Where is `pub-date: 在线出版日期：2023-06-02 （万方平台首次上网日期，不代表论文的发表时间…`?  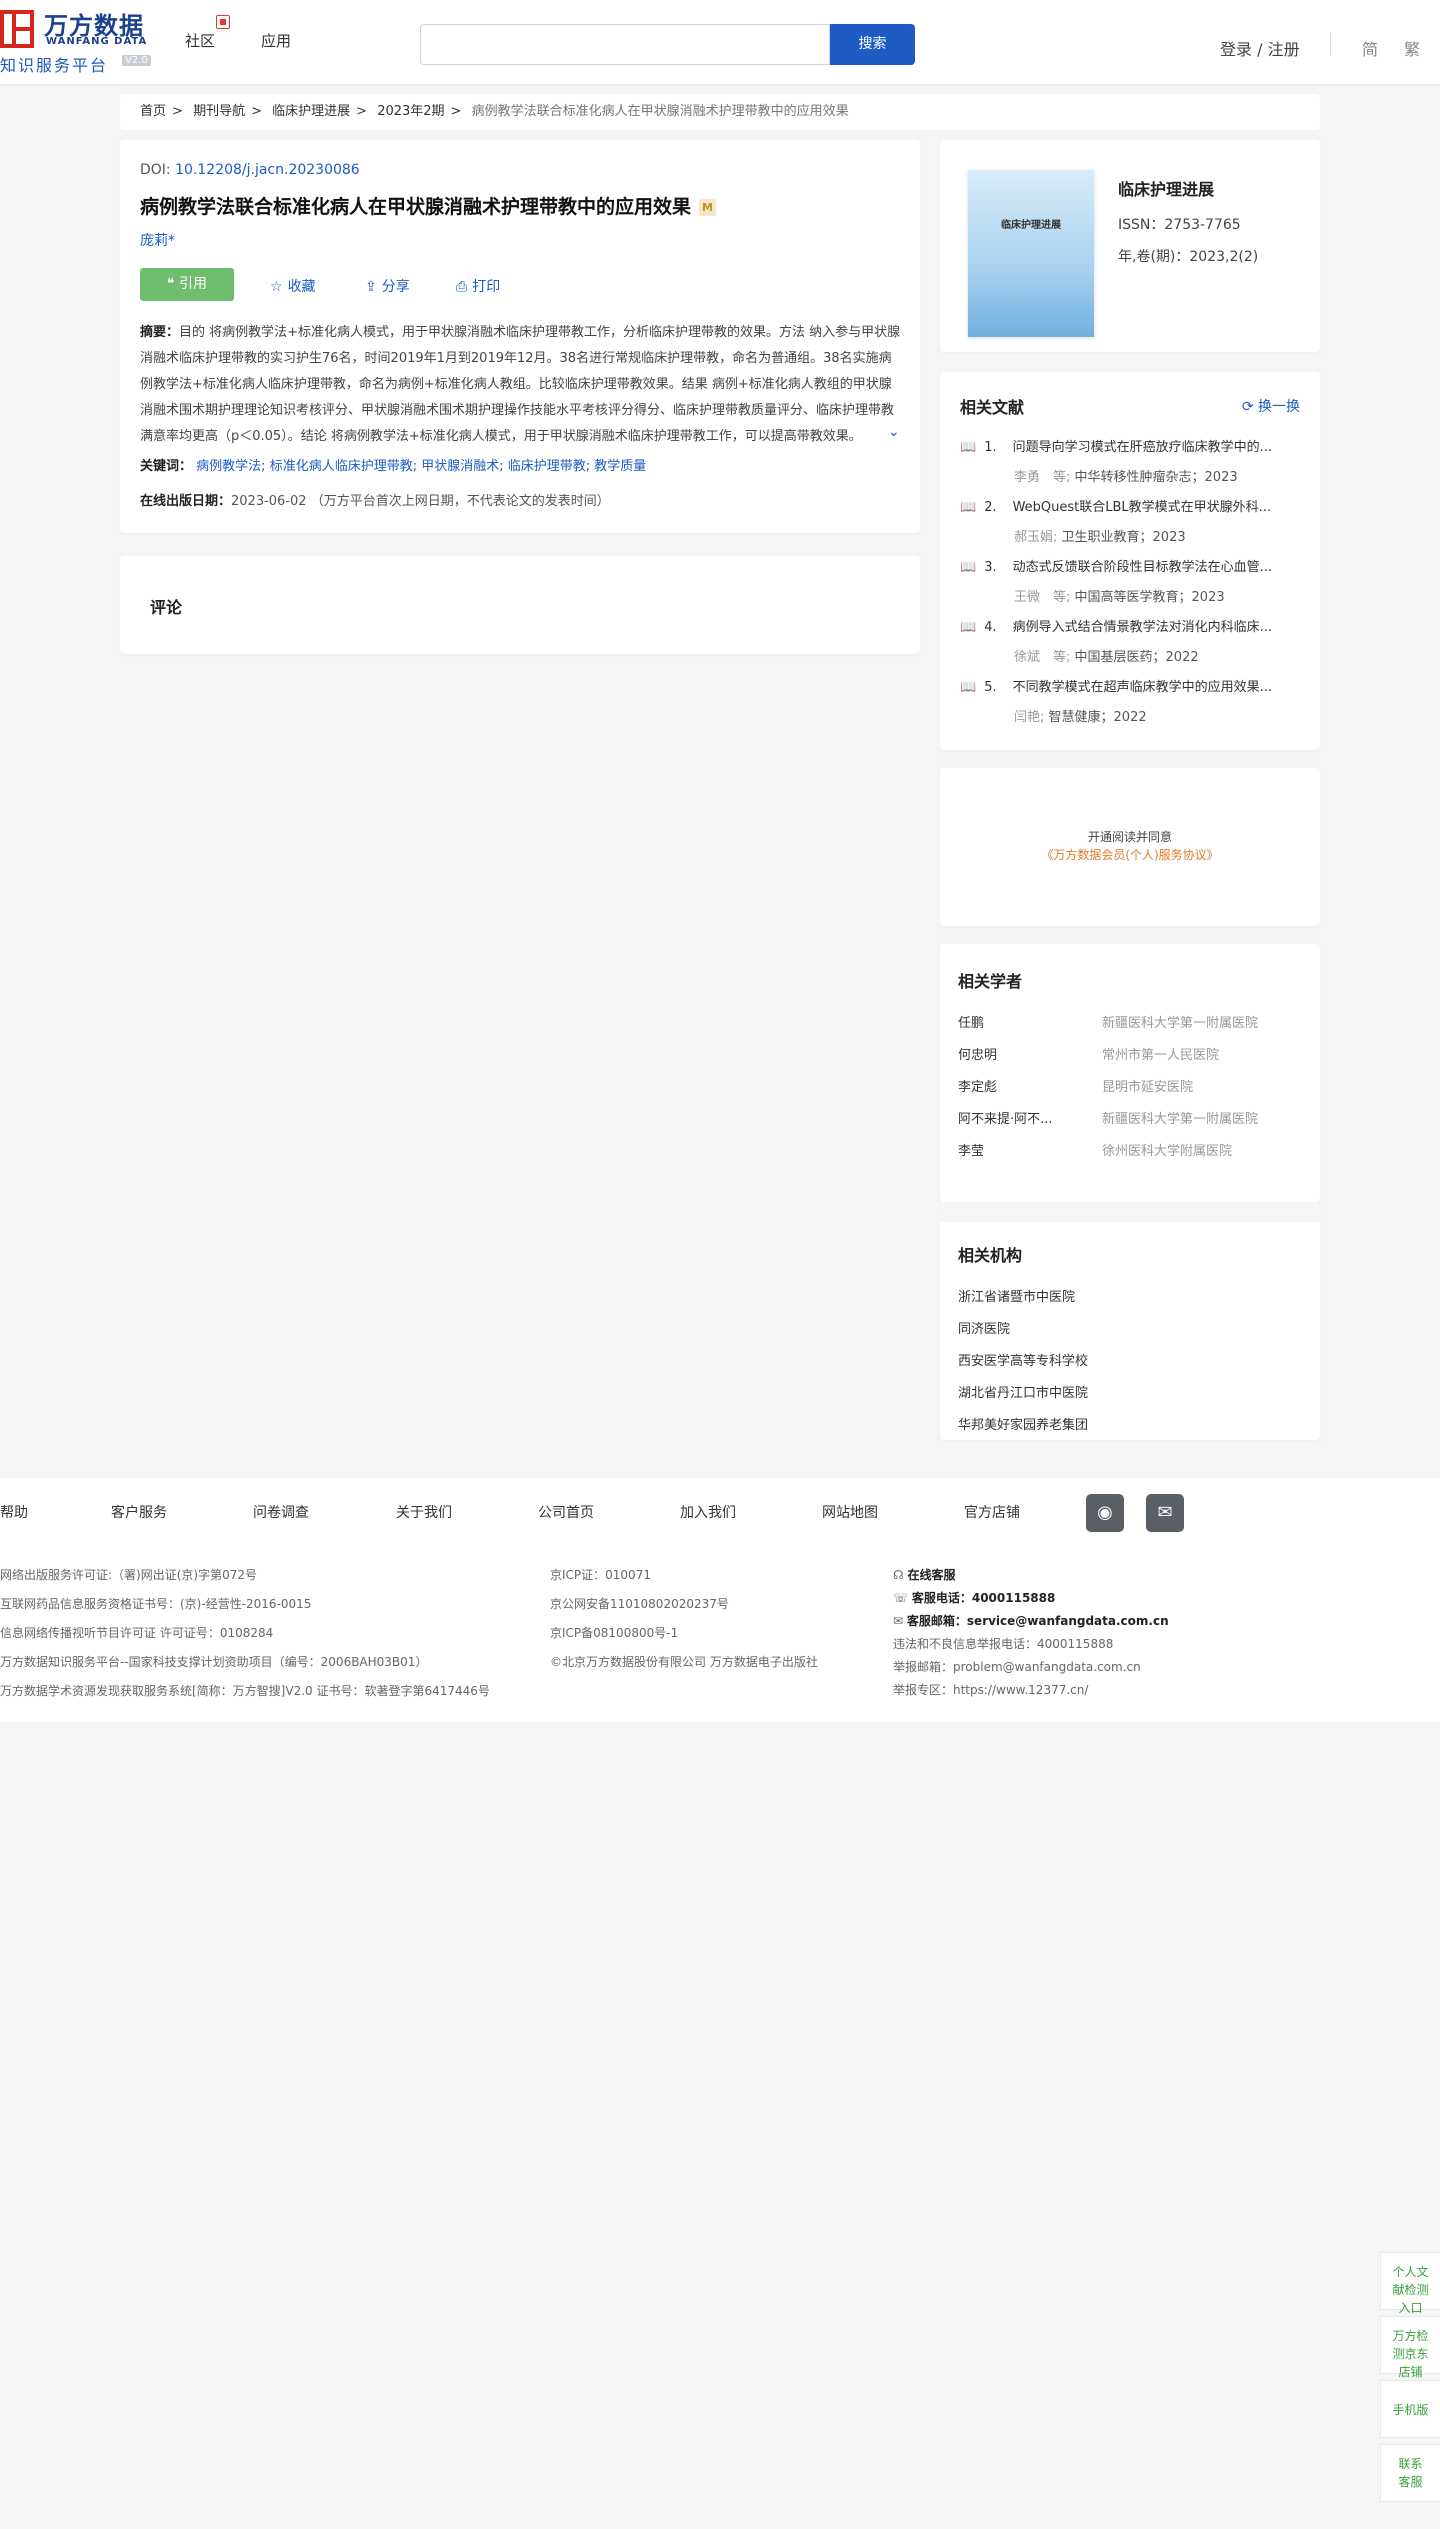
pub-date: 在线出版日期：2023-06-02 （万方平台首次上网日期，不代表论文的发表时间… is located at coordinates (375, 501).